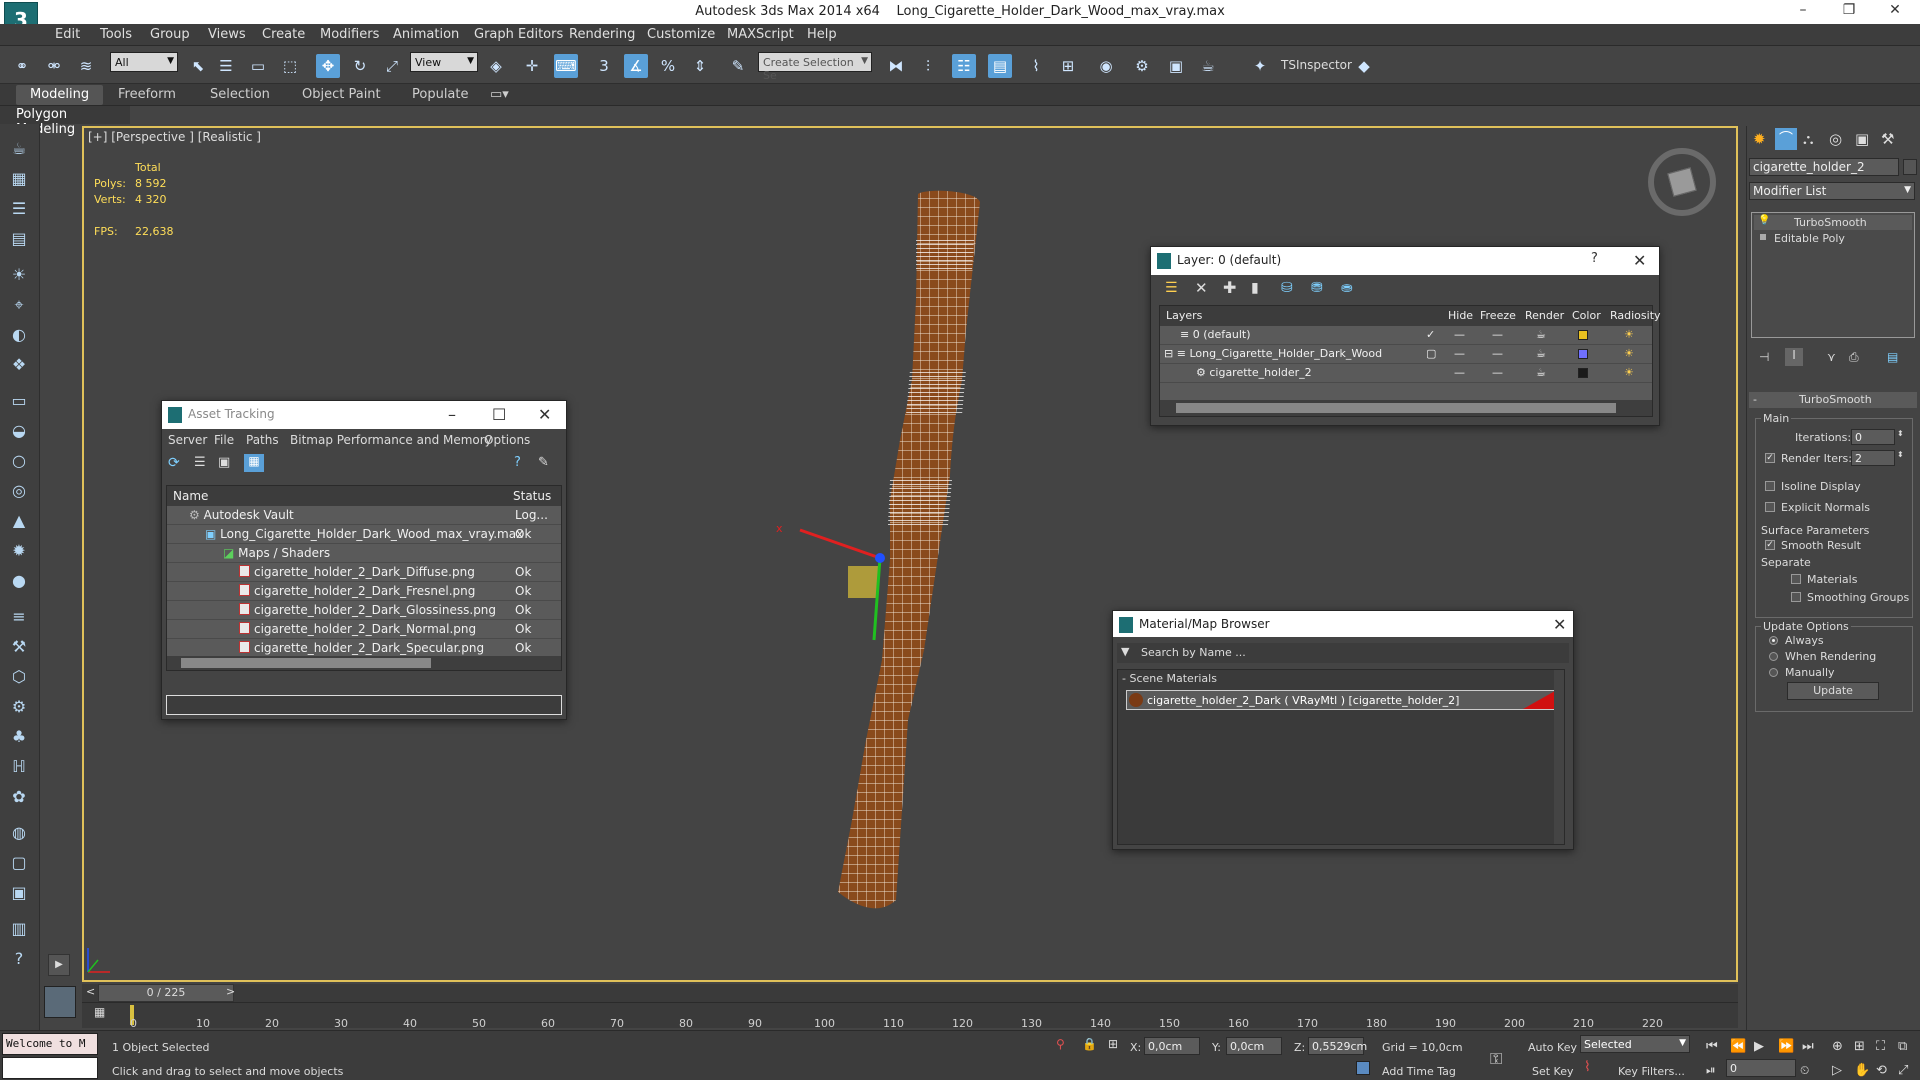 Image resolution: width=1920 pixels, height=1080 pixels. What do you see at coordinates (499, 94) in the screenshot?
I see `ribbon-options-icon: ▭▾` at bounding box center [499, 94].